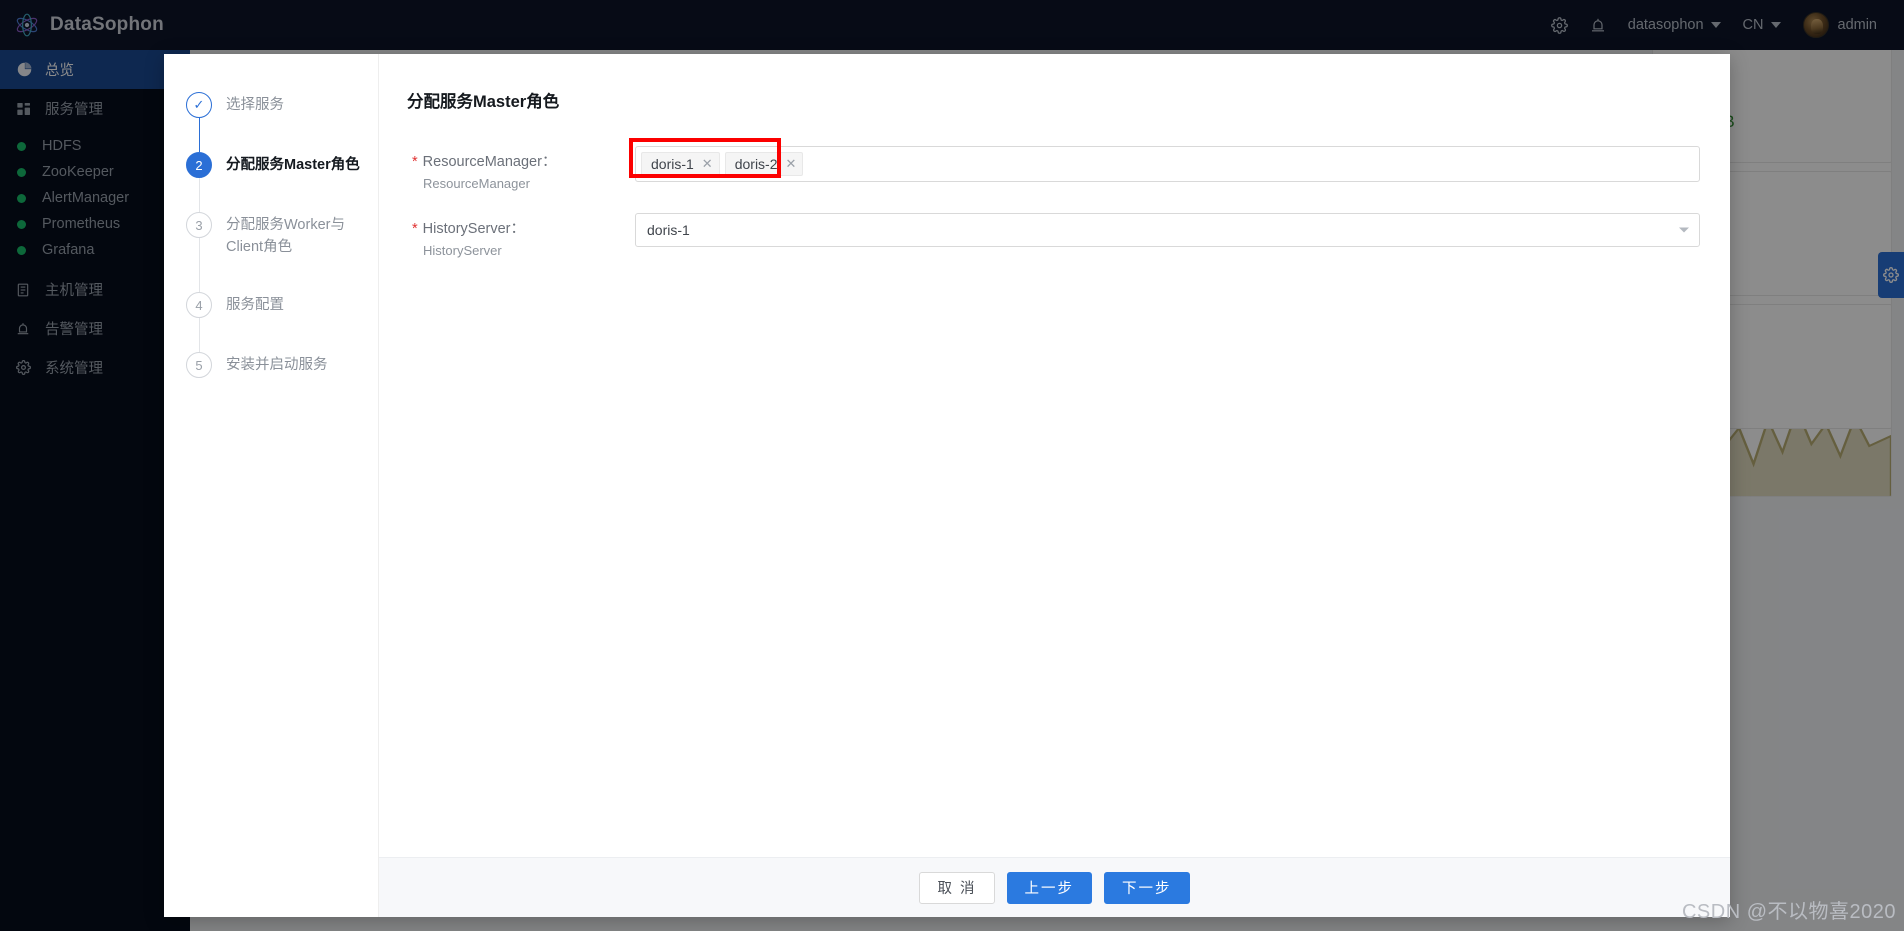 Image resolution: width=1904 pixels, height=931 pixels. Describe the element at coordinates (1049, 887) in the screenshot. I see `previous-step-button: 上一步` at that location.